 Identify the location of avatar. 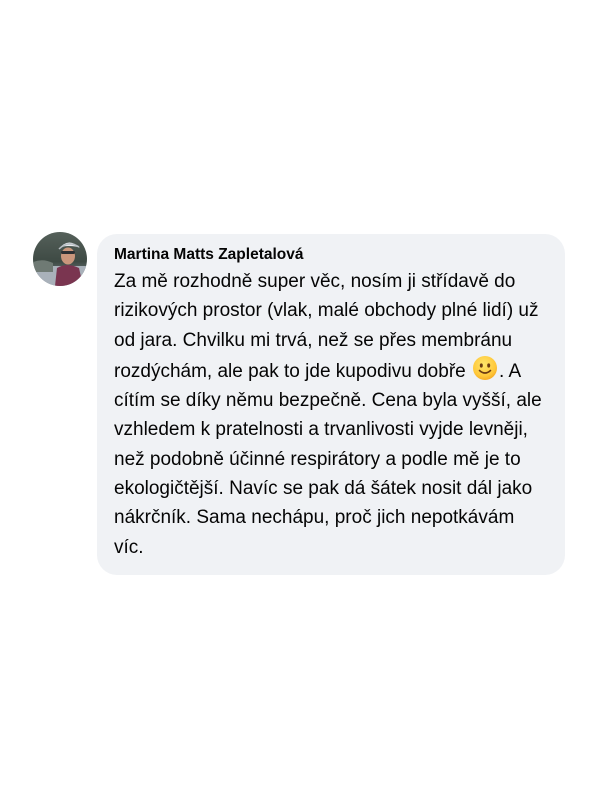
(60, 259).